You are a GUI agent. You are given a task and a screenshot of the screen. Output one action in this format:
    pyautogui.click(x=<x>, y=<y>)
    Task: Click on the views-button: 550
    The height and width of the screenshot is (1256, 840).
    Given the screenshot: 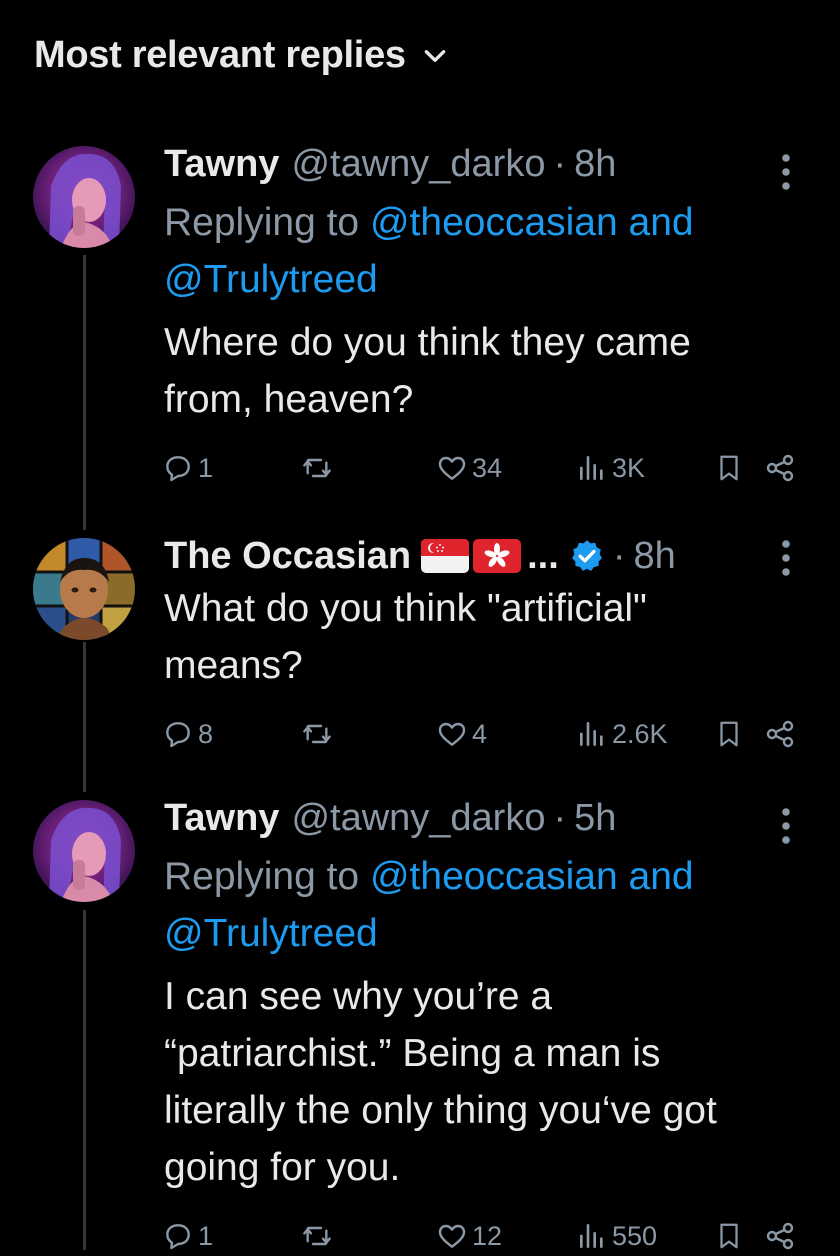 What is the action you would take?
    pyautogui.click(x=616, y=1236)
    